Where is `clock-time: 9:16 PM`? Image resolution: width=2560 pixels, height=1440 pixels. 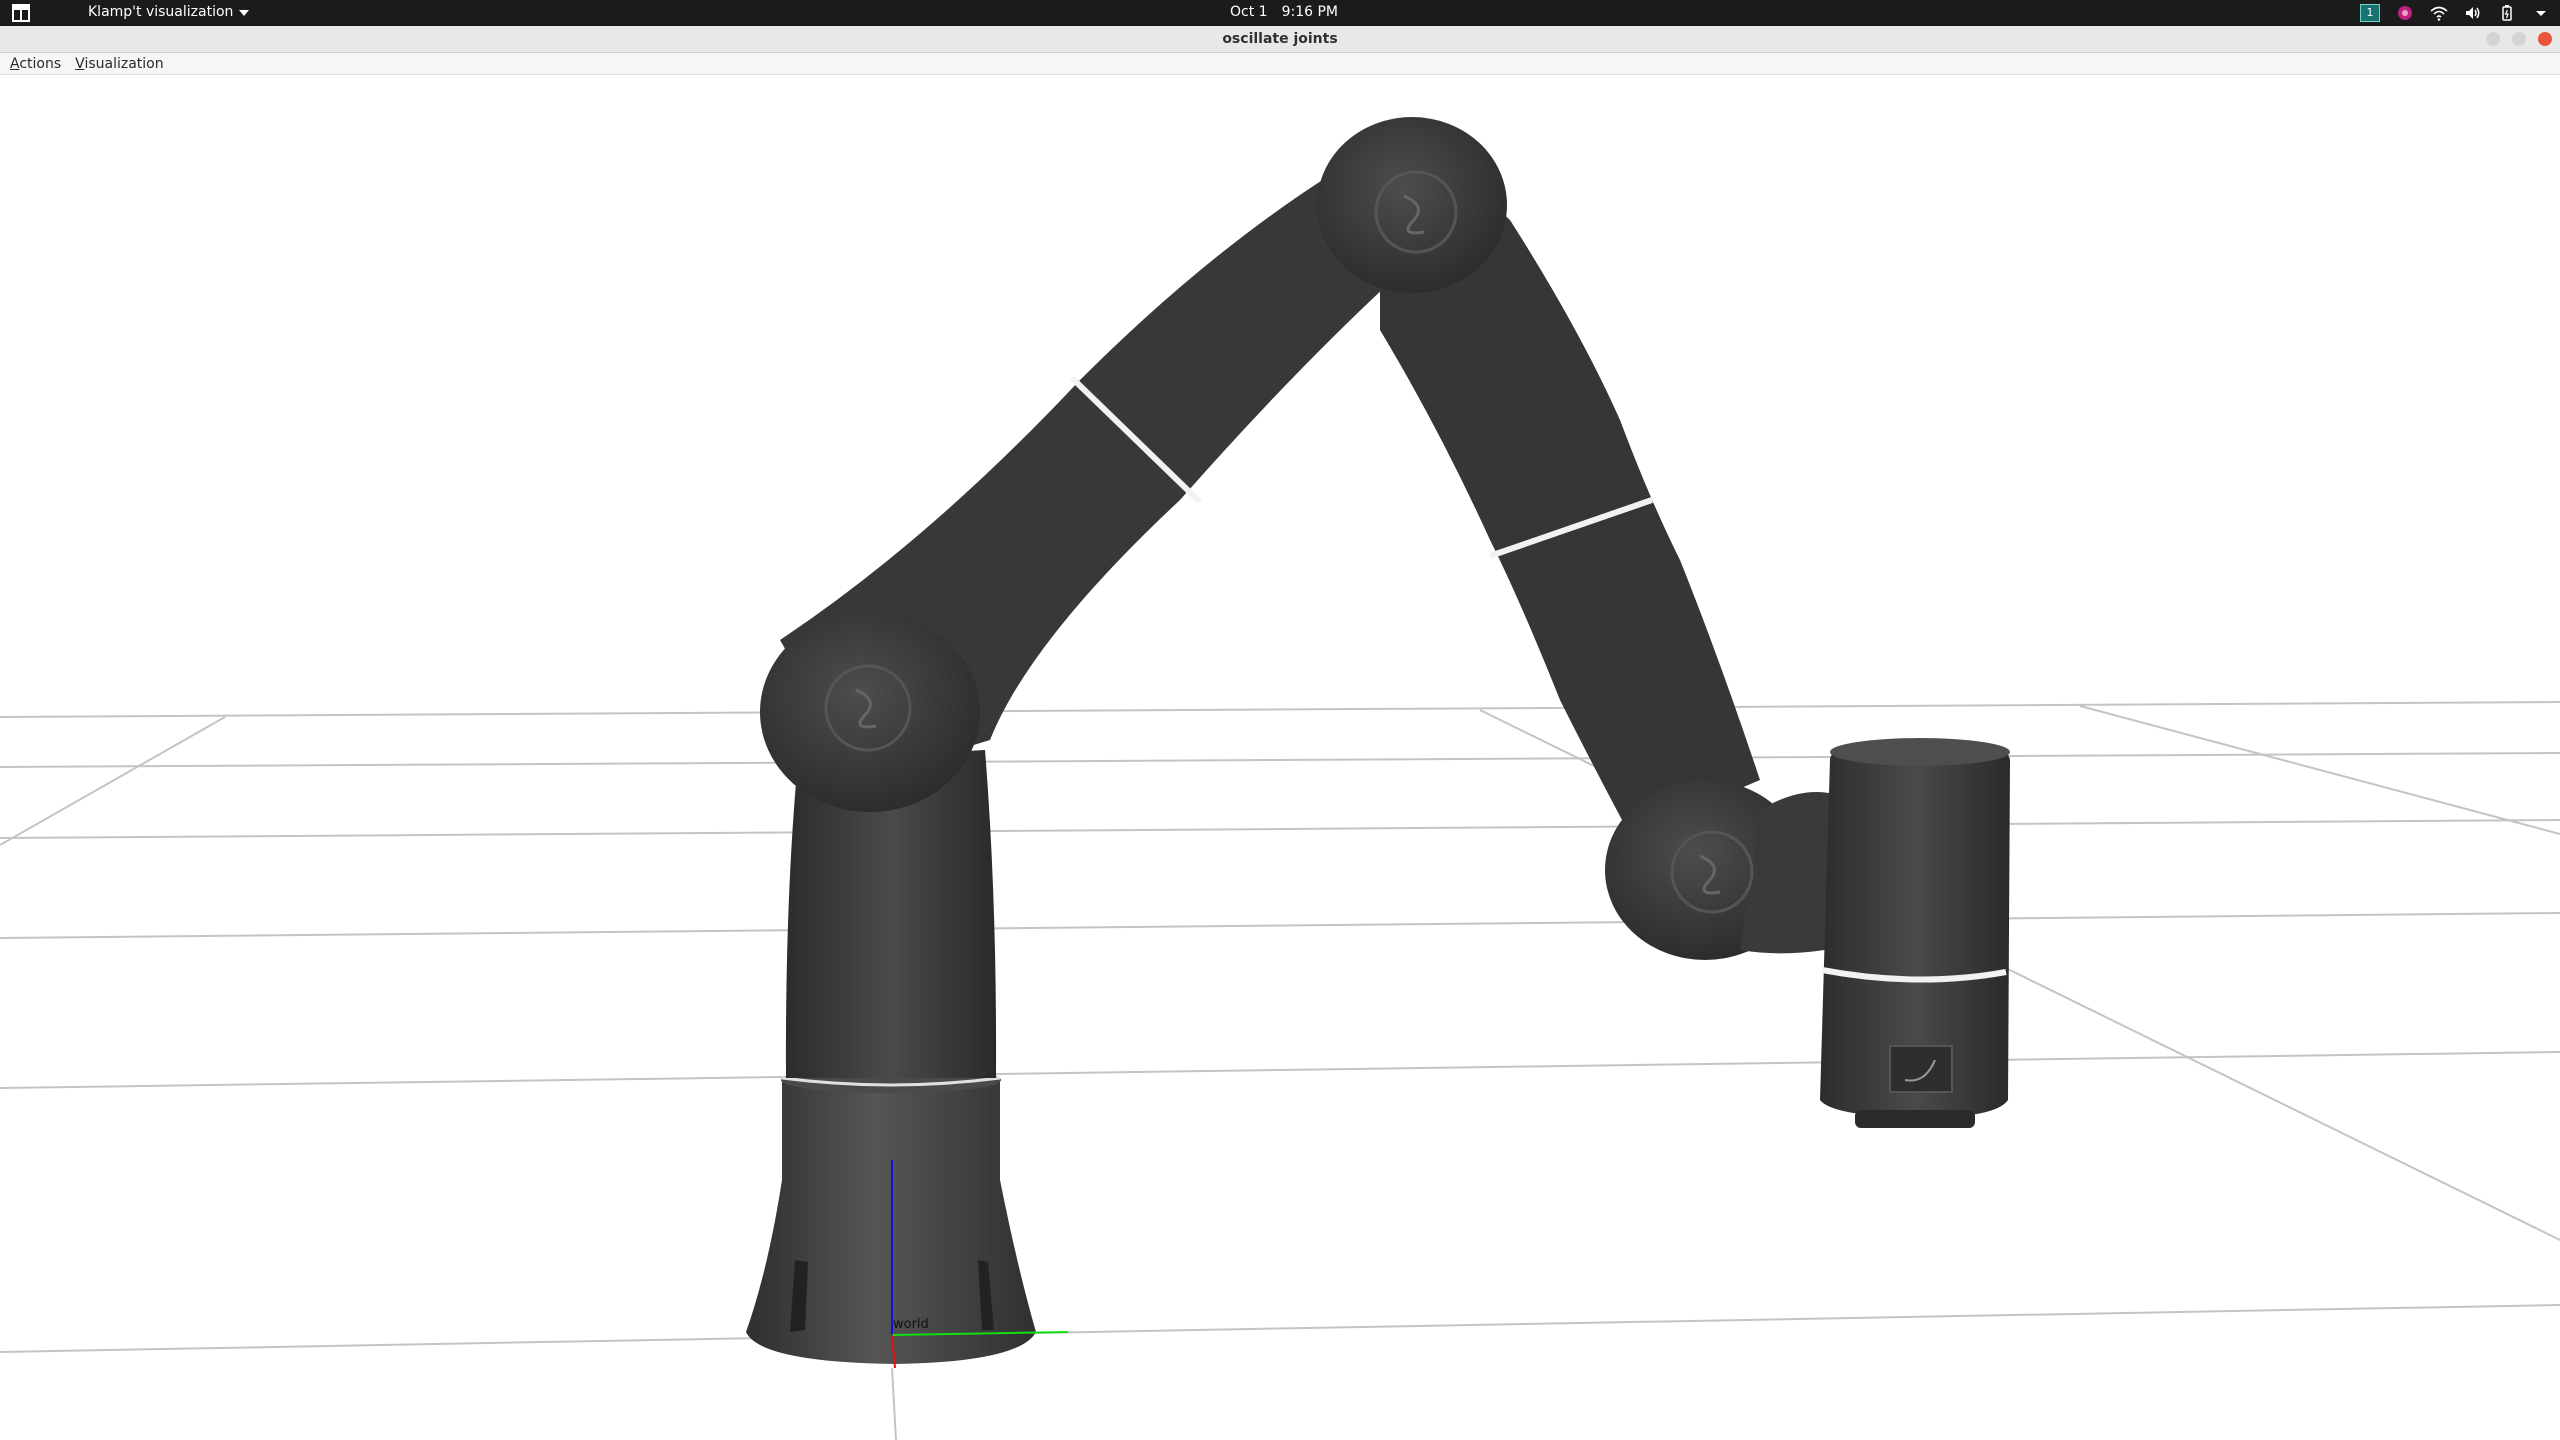
clock-time: 9:16 PM is located at coordinates (1309, 12).